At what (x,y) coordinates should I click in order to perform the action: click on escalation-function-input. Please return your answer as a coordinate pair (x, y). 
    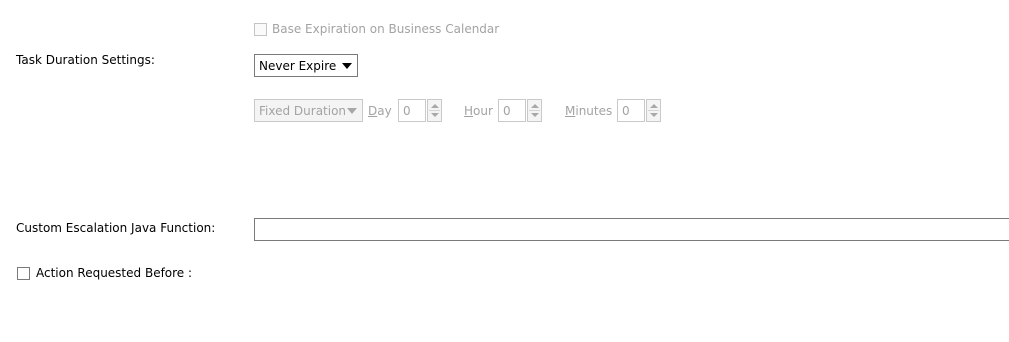
    Looking at the image, I should click on (631, 229).